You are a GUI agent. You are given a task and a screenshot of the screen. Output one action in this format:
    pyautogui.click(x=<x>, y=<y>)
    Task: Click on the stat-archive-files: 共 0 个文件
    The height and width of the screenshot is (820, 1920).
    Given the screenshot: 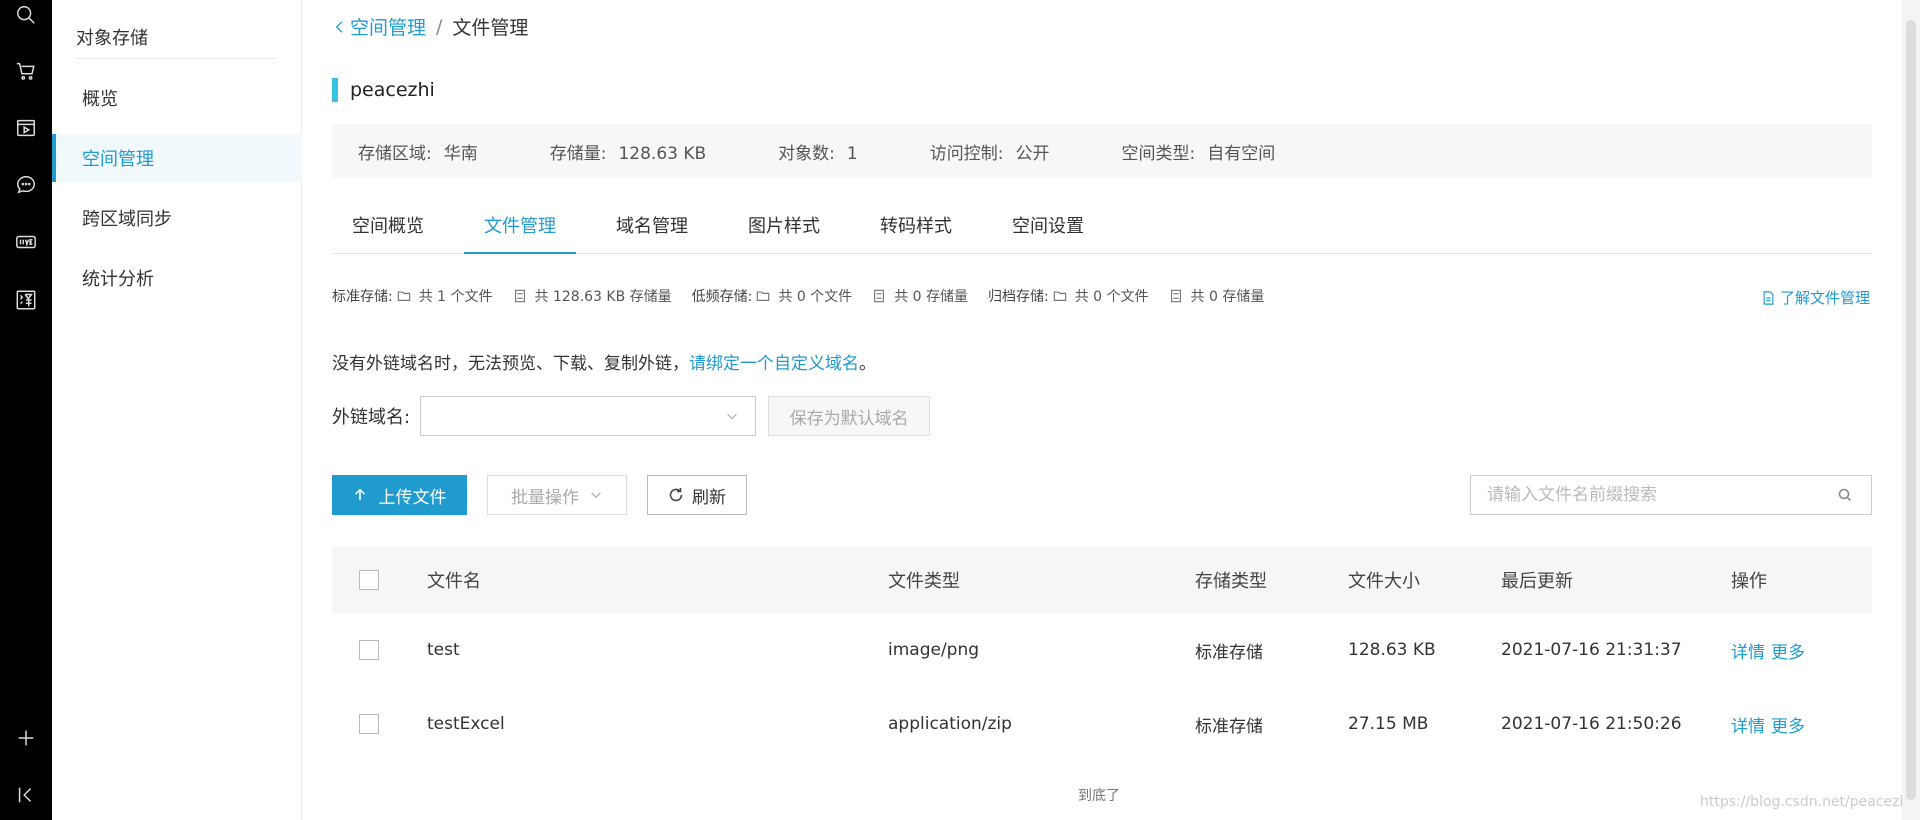 What is the action you would take?
    pyautogui.click(x=1101, y=296)
    